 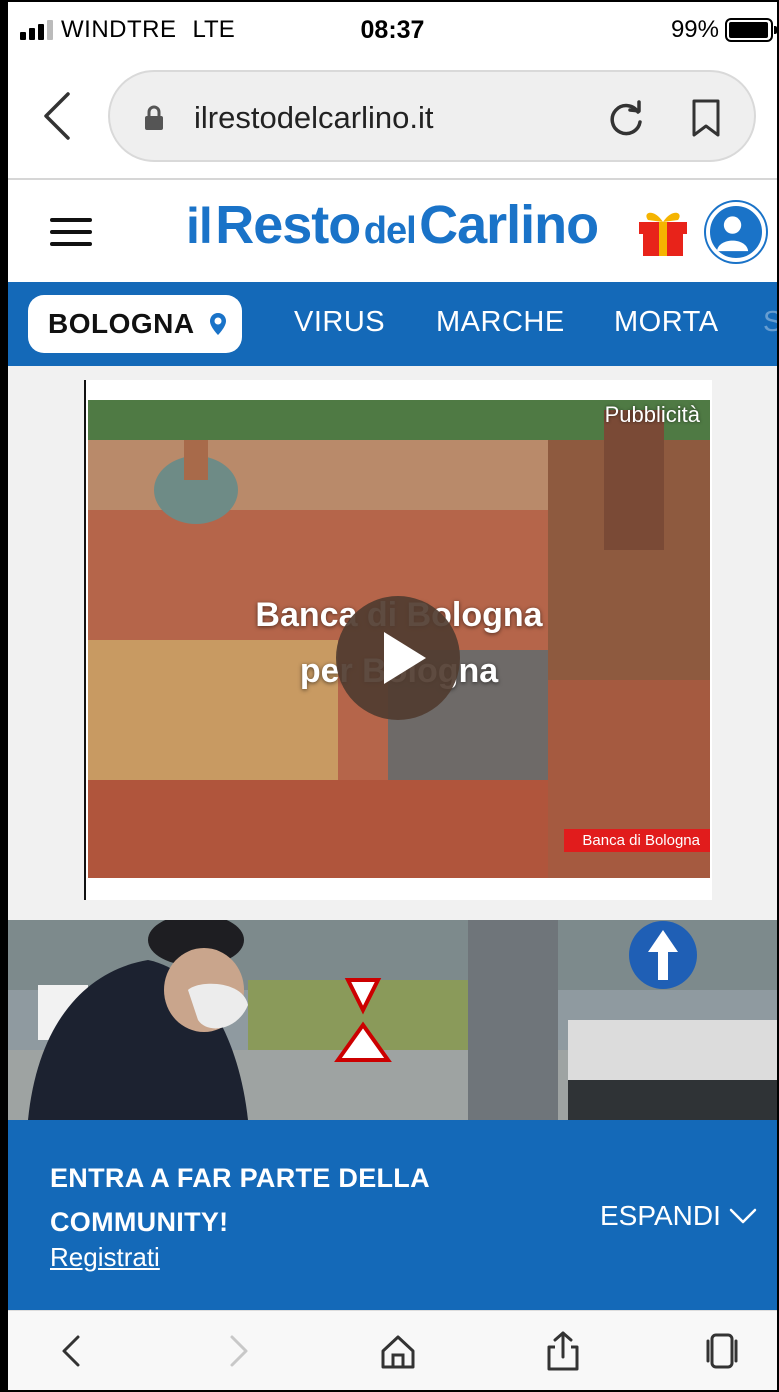 What do you see at coordinates (36, 30) in the screenshot?
I see `signal-icon` at bounding box center [36, 30].